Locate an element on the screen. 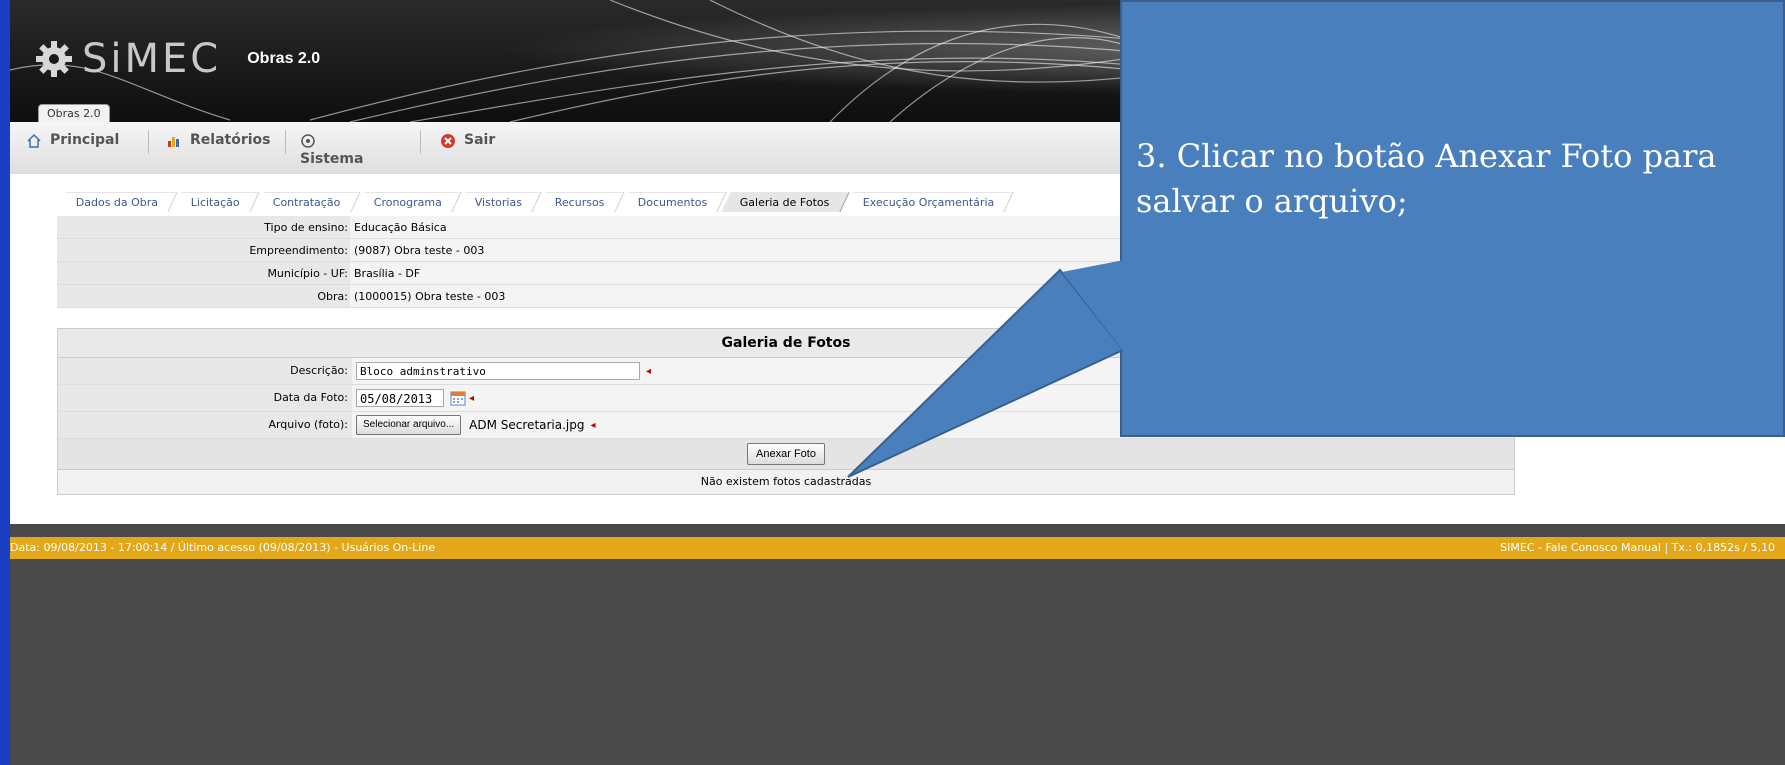  tab-execucao-orcamentaria: Execução Orçamentária is located at coordinates (929, 202).